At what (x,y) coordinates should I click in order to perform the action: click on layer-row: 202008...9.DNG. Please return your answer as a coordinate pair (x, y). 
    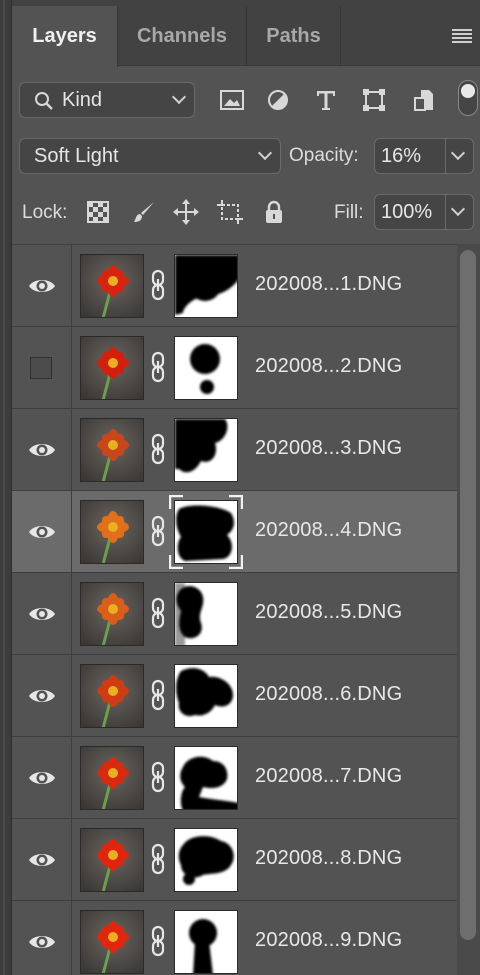
    Looking at the image, I should click on (234, 938).